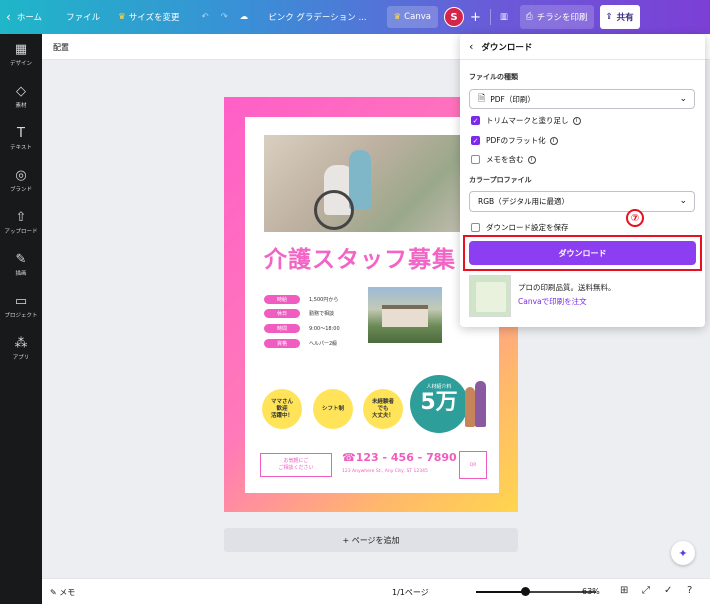 Image resolution: width=710 pixels, height=604 pixels. Describe the element at coordinates (412, 17) in the screenshot. I see `canva-pro-button: ♛ Canva` at that location.